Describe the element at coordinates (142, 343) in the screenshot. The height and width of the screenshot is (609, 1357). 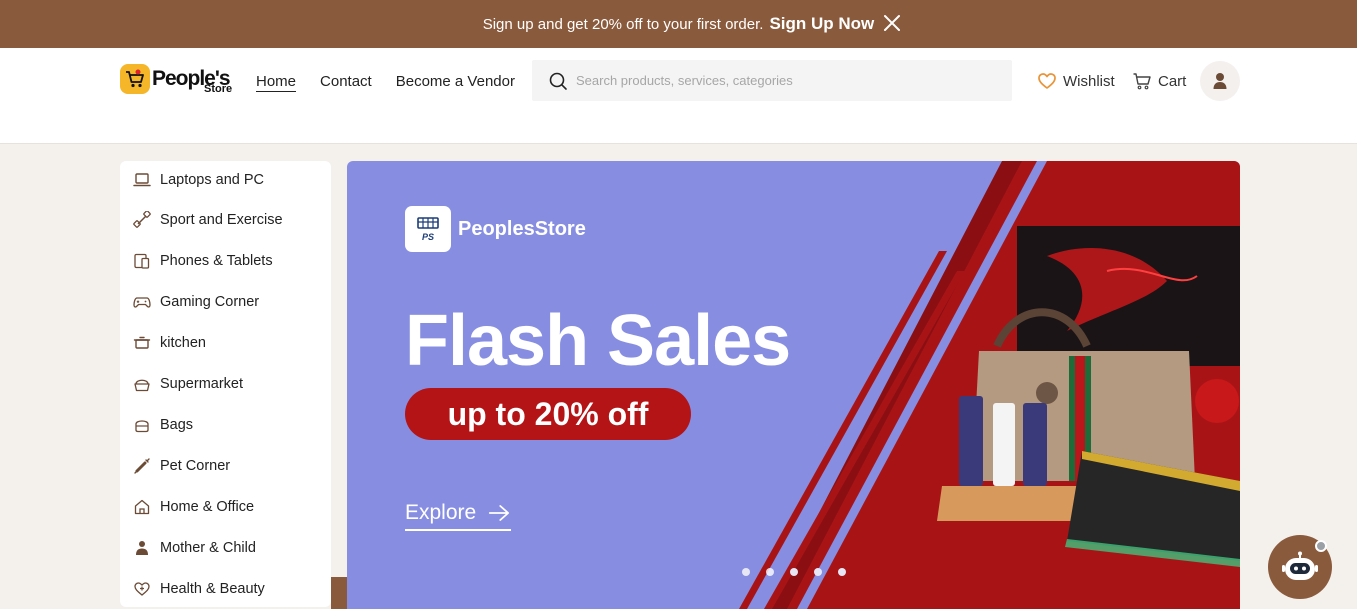
I see `pot-icon` at that location.